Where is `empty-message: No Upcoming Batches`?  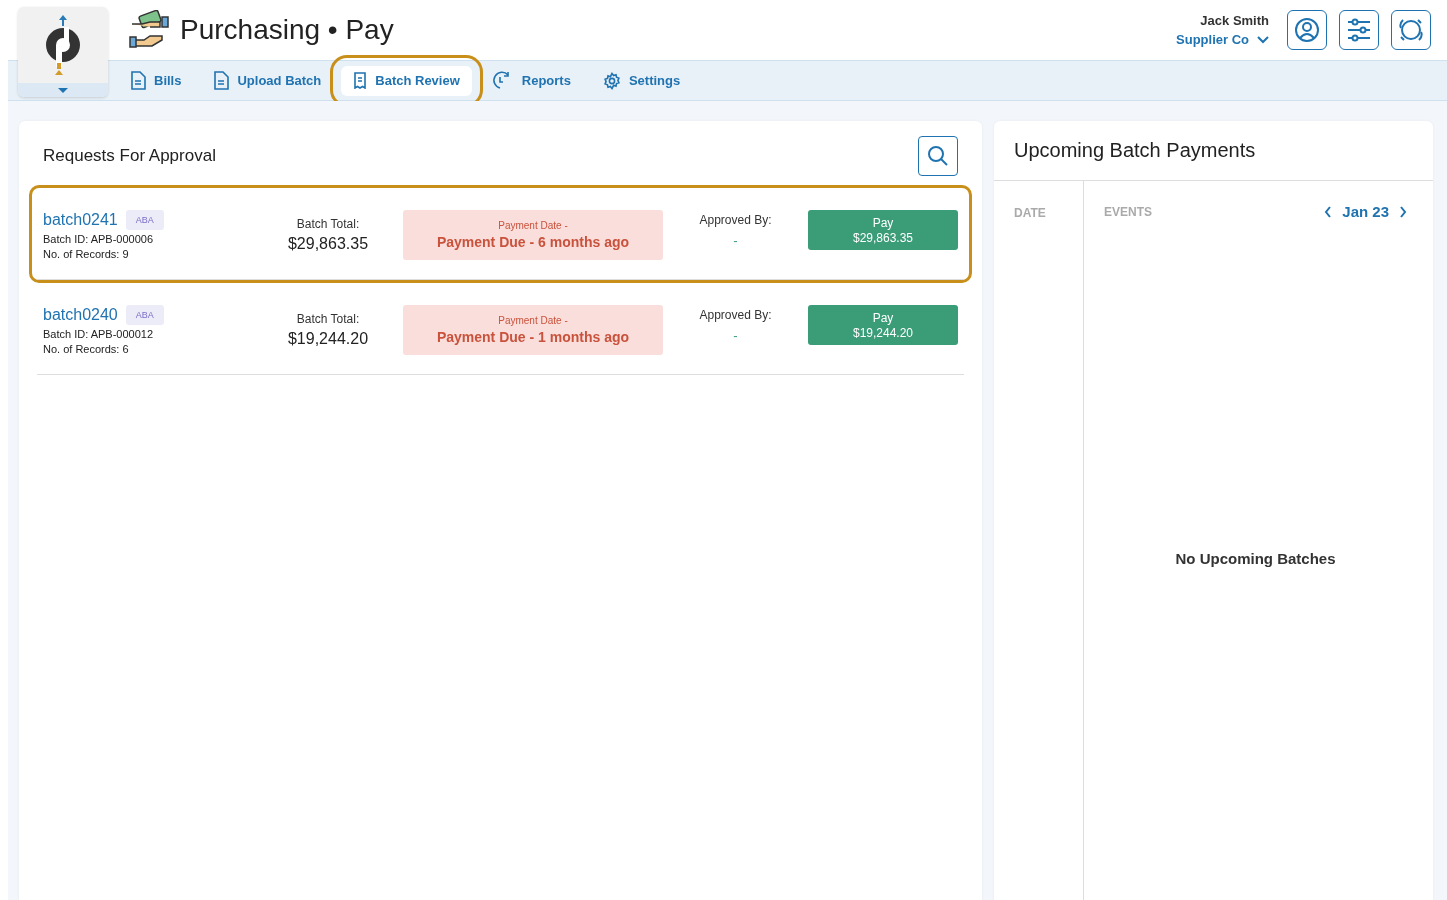 empty-message: No Upcoming Batches is located at coordinates (1255, 559).